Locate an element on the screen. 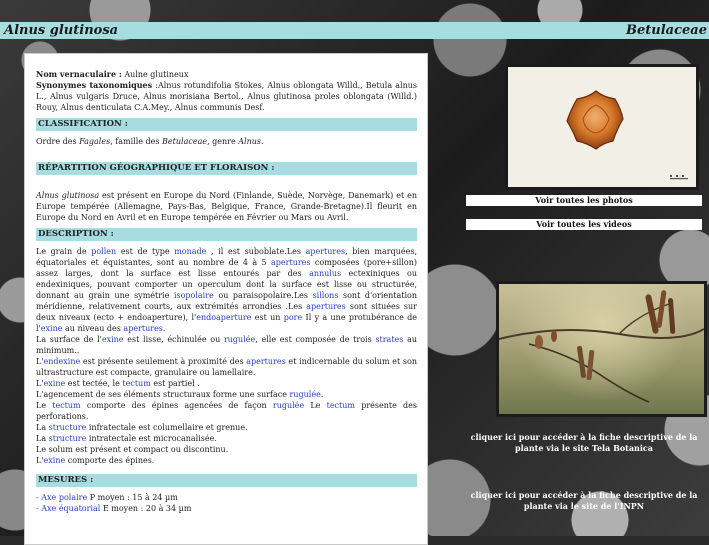 The width and height of the screenshot is (709, 545). text-run: , elle est composée de trois is located at coordinates (315, 339).